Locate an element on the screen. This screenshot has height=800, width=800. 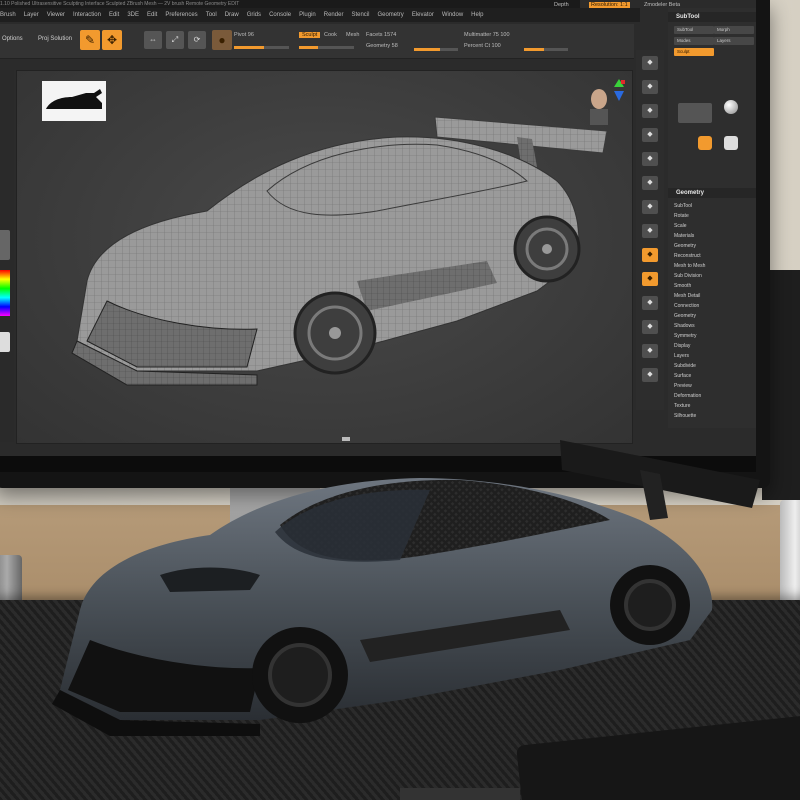
keyboard is located at coordinates (460, 794).